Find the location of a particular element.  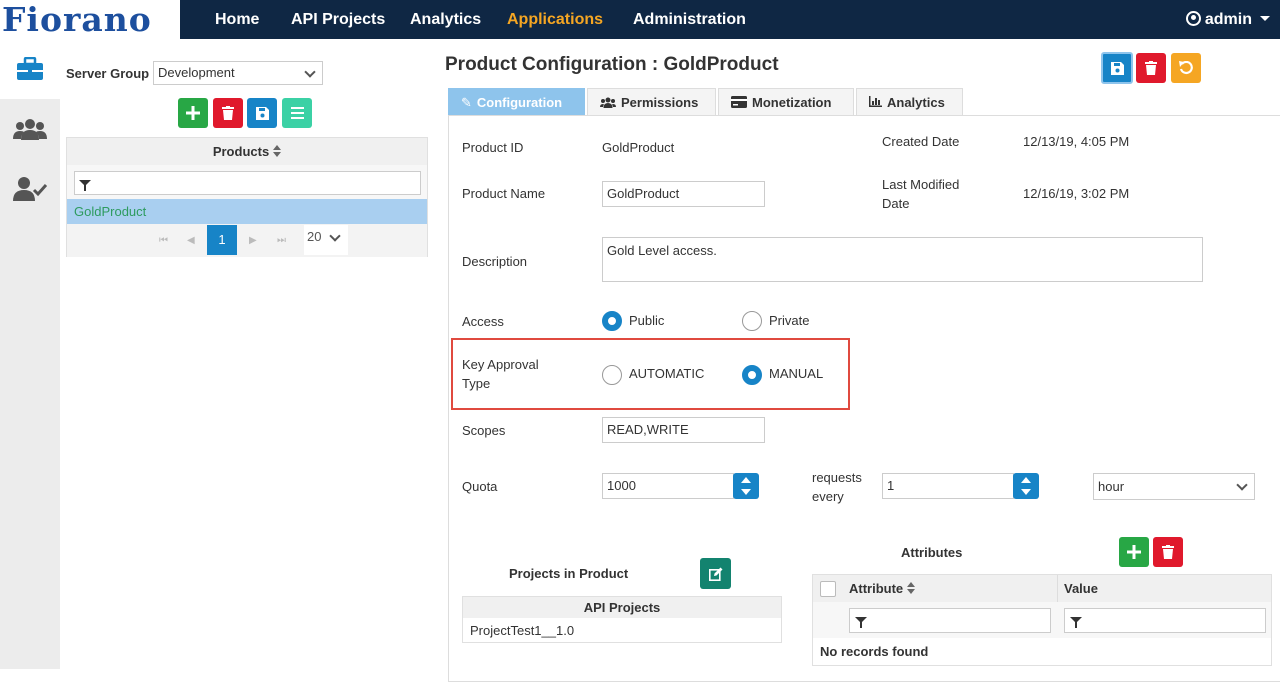

tab-monetization: Monetization is located at coordinates (786, 102).